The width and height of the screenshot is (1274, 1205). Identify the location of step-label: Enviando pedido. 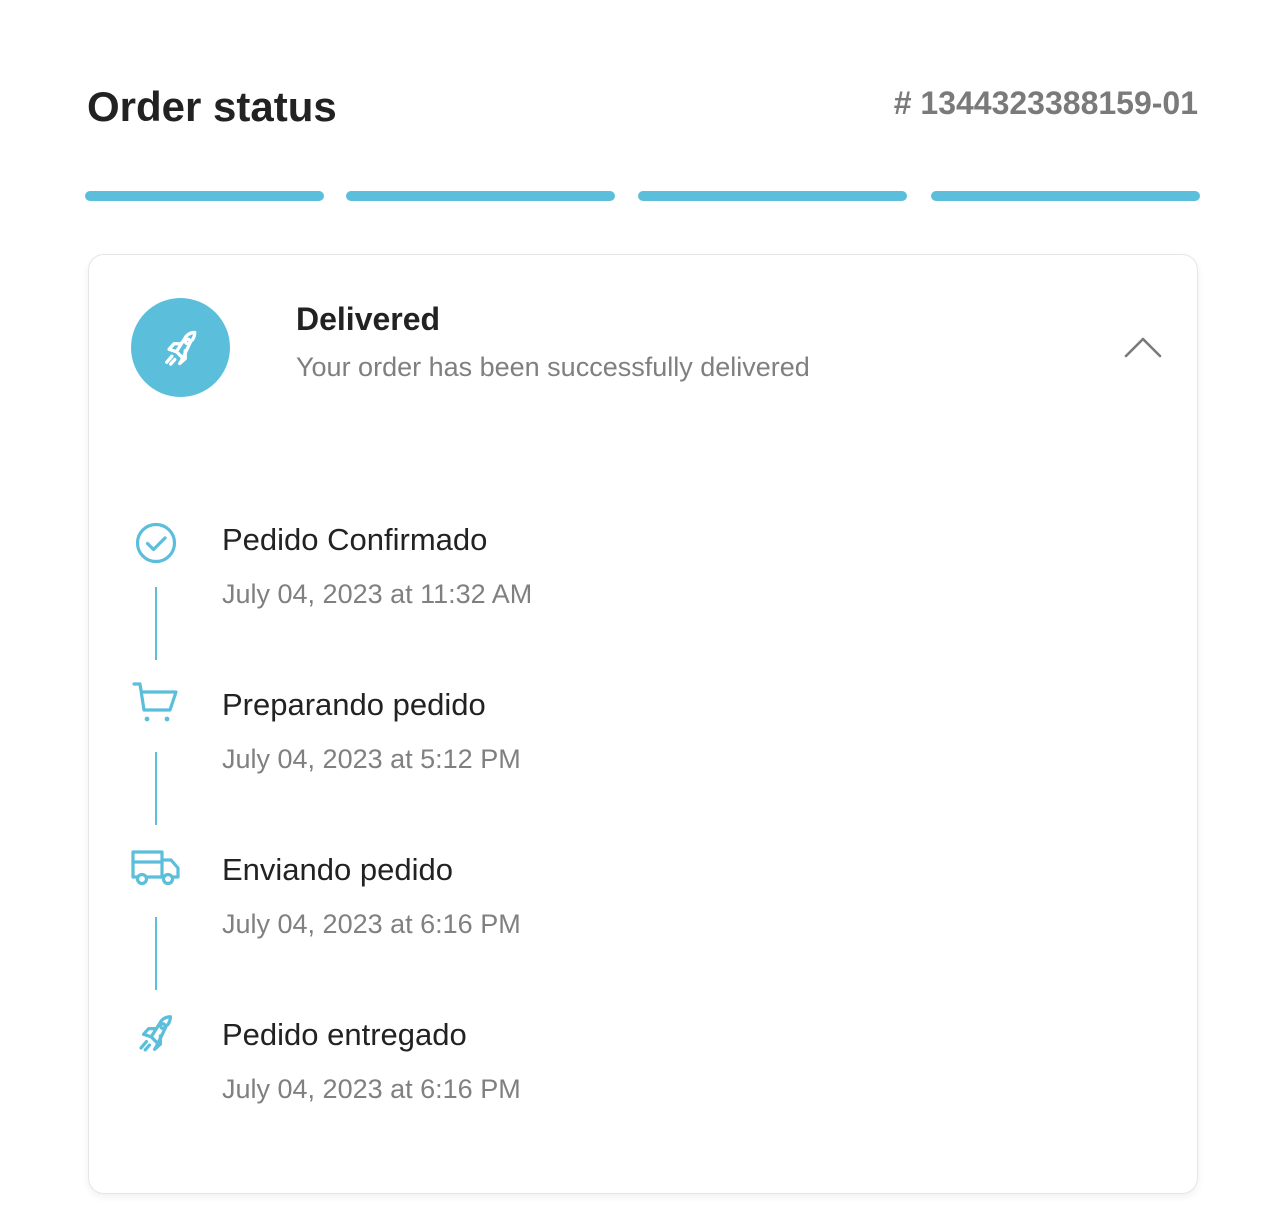
(337, 869).